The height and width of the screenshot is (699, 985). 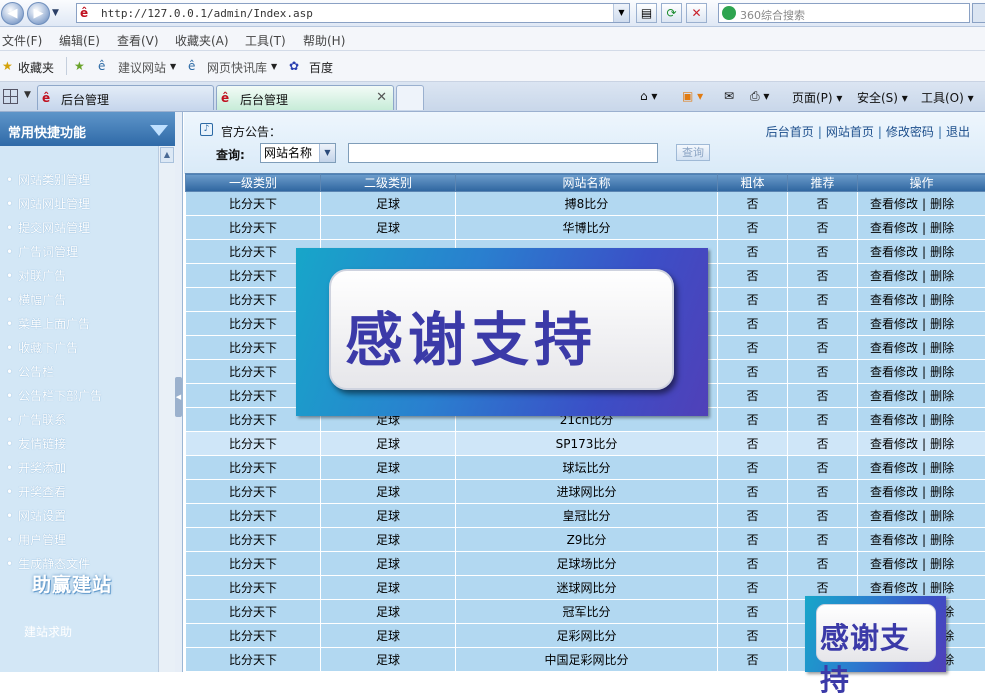 I want to click on sidebar-item: 公告栏, so click(x=79, y=372).